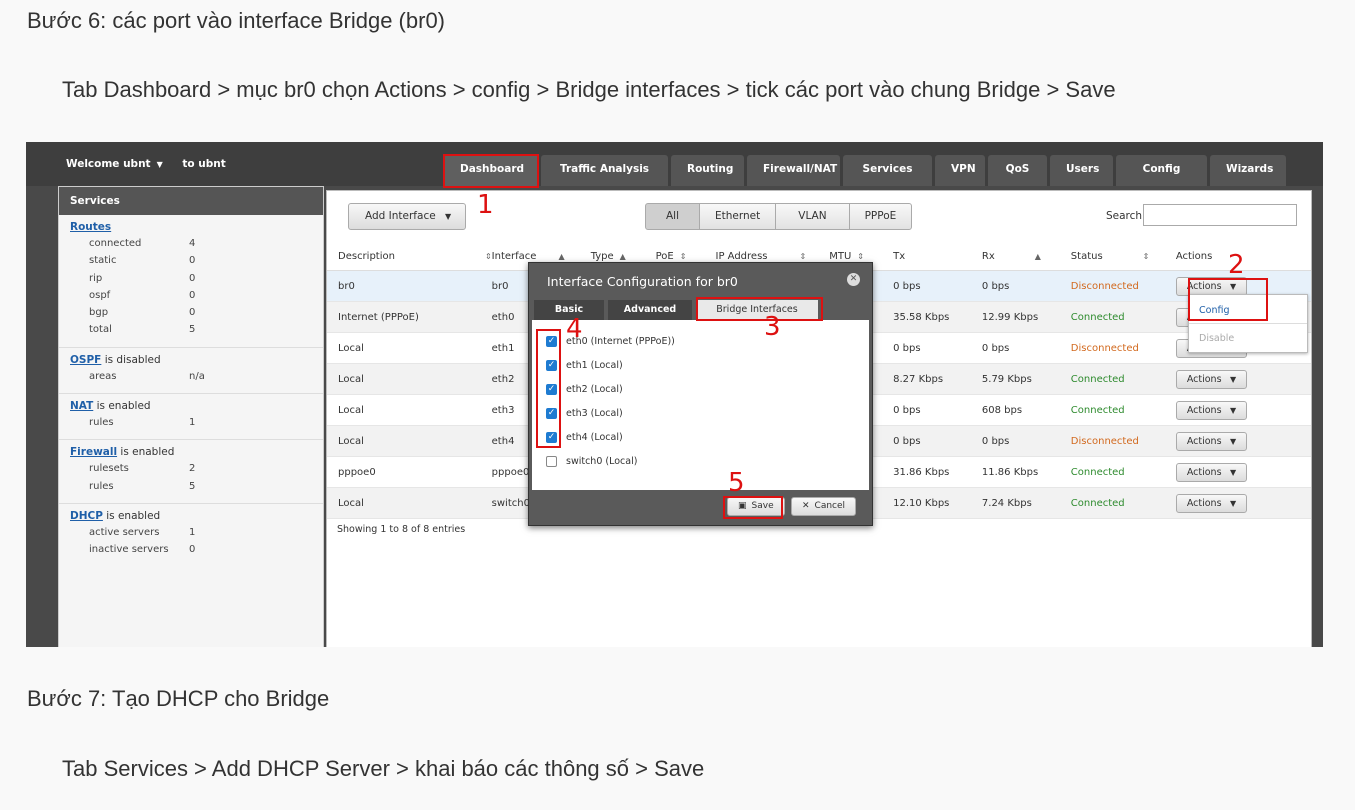  I want to click on highlight-save-button, so click(753, 507).